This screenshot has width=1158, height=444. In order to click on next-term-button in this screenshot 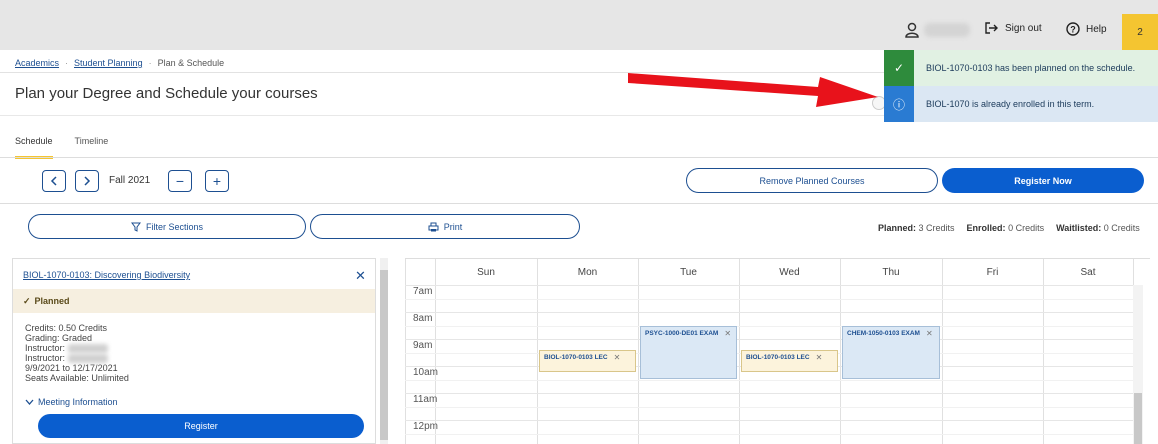, I will do `click(87, 181)`.